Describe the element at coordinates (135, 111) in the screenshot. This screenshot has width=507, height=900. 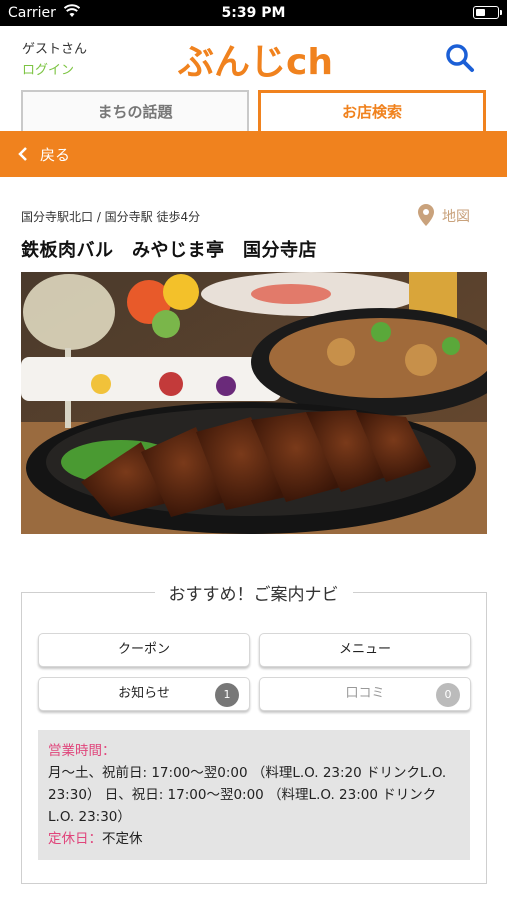
I see `tab-town-topics: まちの話題` at that location.